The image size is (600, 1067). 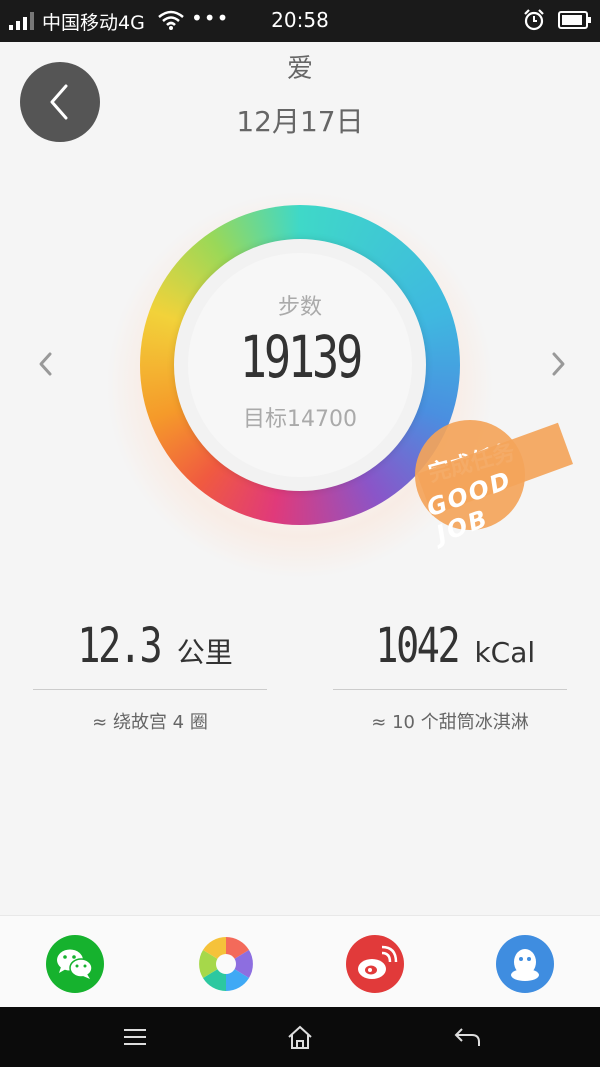 I want to click on camera-icon, so click(x=226, y=964).